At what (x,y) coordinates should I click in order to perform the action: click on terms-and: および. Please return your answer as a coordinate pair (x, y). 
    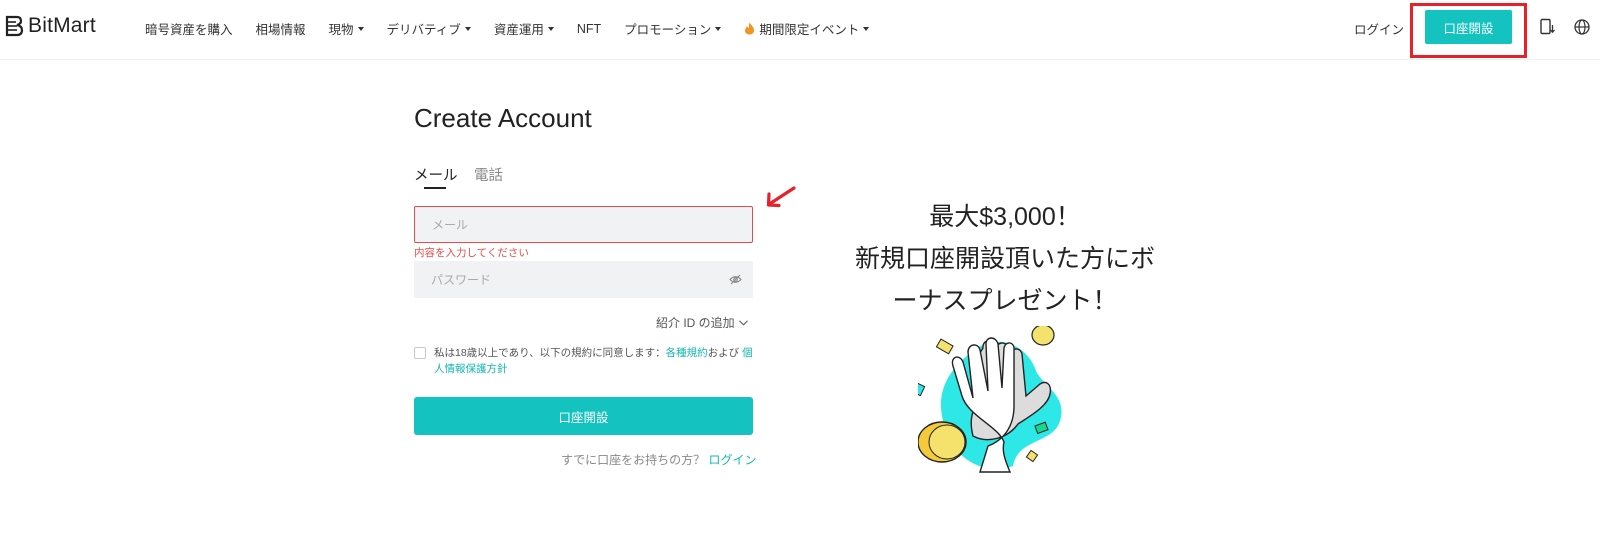
    Looking at the image, I should click on (723, 353).